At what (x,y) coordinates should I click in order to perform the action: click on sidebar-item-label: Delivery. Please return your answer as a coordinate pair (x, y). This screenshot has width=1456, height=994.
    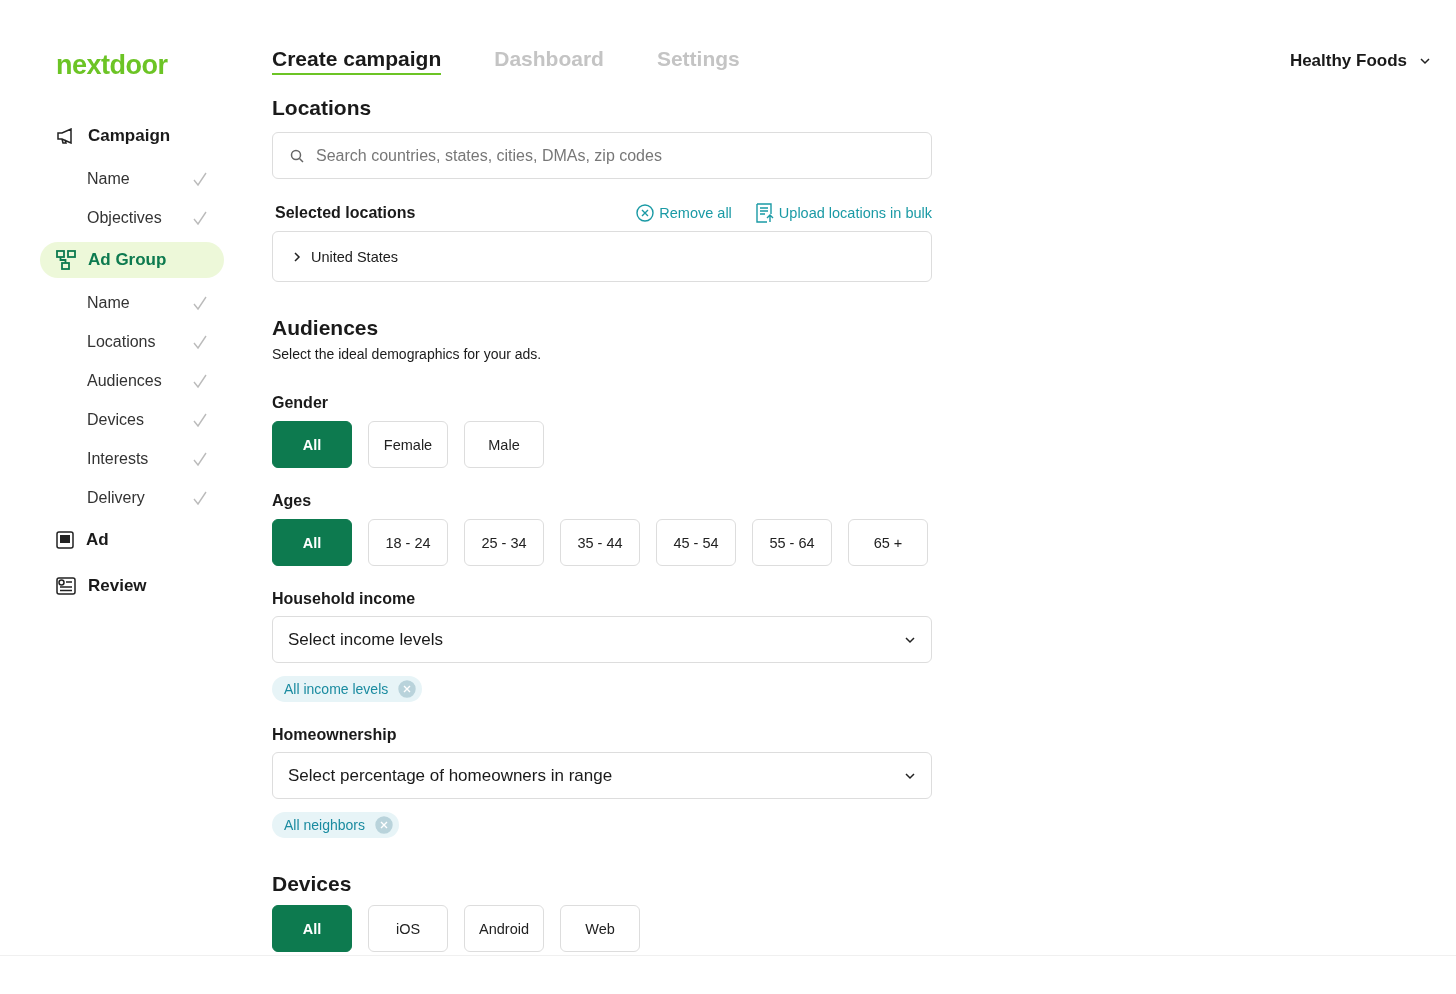
    Looking at the image, I should click on (116, 497).